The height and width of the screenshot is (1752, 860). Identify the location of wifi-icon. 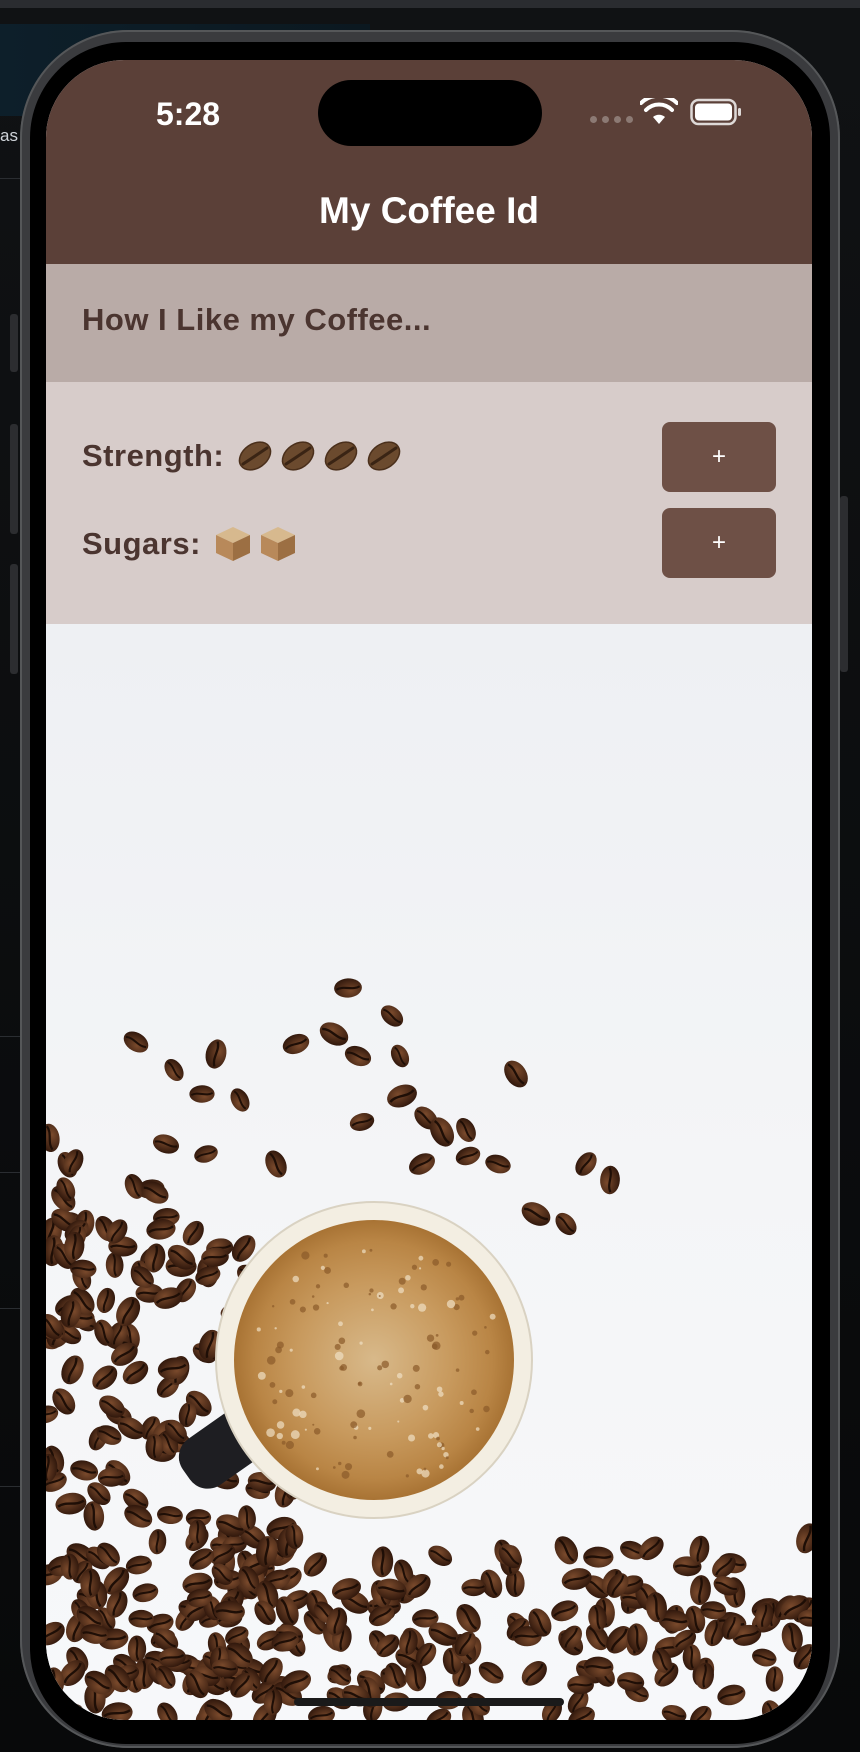
(659, 111).